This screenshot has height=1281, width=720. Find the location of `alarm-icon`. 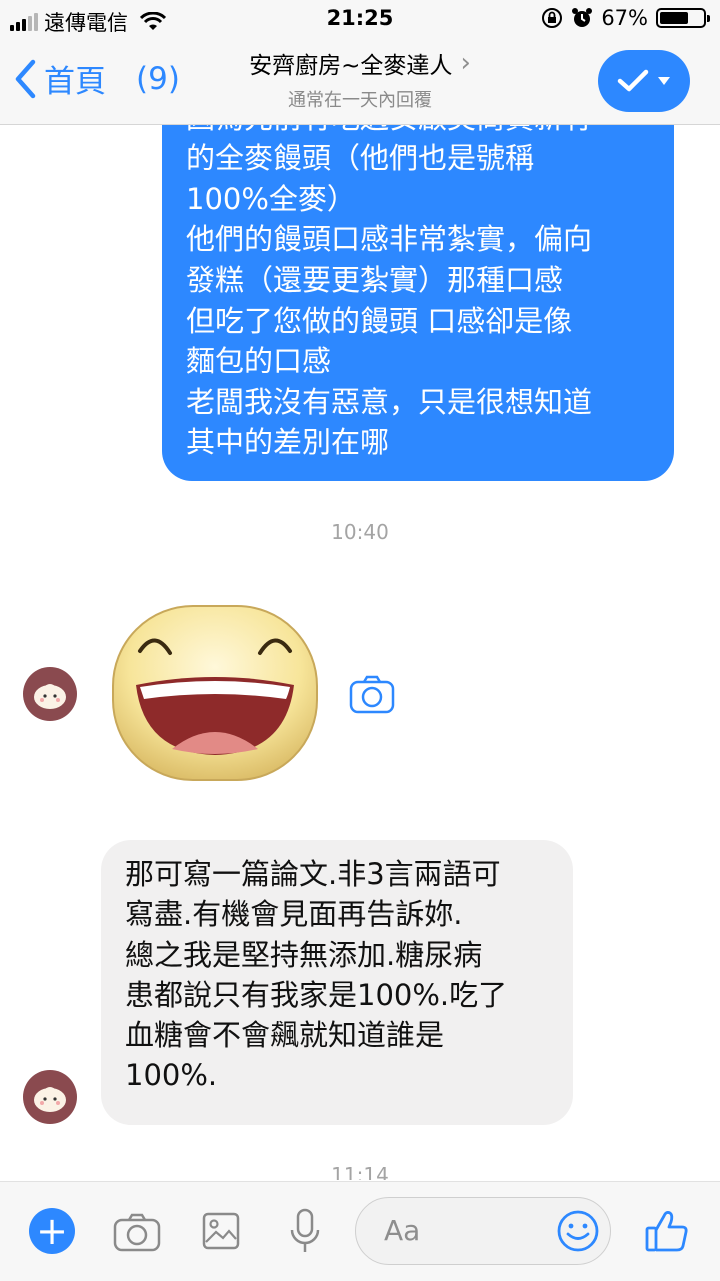

alarm-icon is located at coordinates (582, 17).